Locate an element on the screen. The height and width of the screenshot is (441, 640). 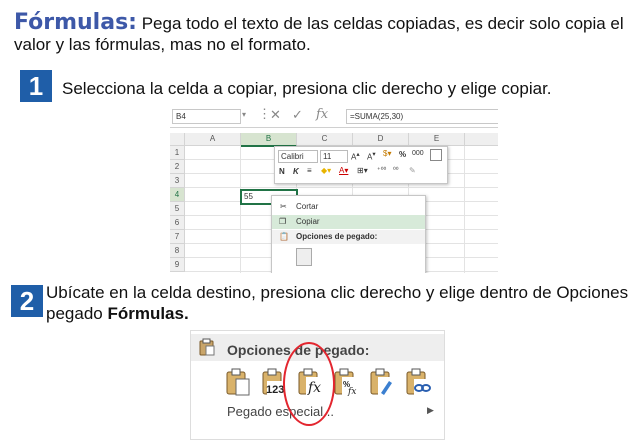
row-header: 5 is located at coordinates (177, 209).